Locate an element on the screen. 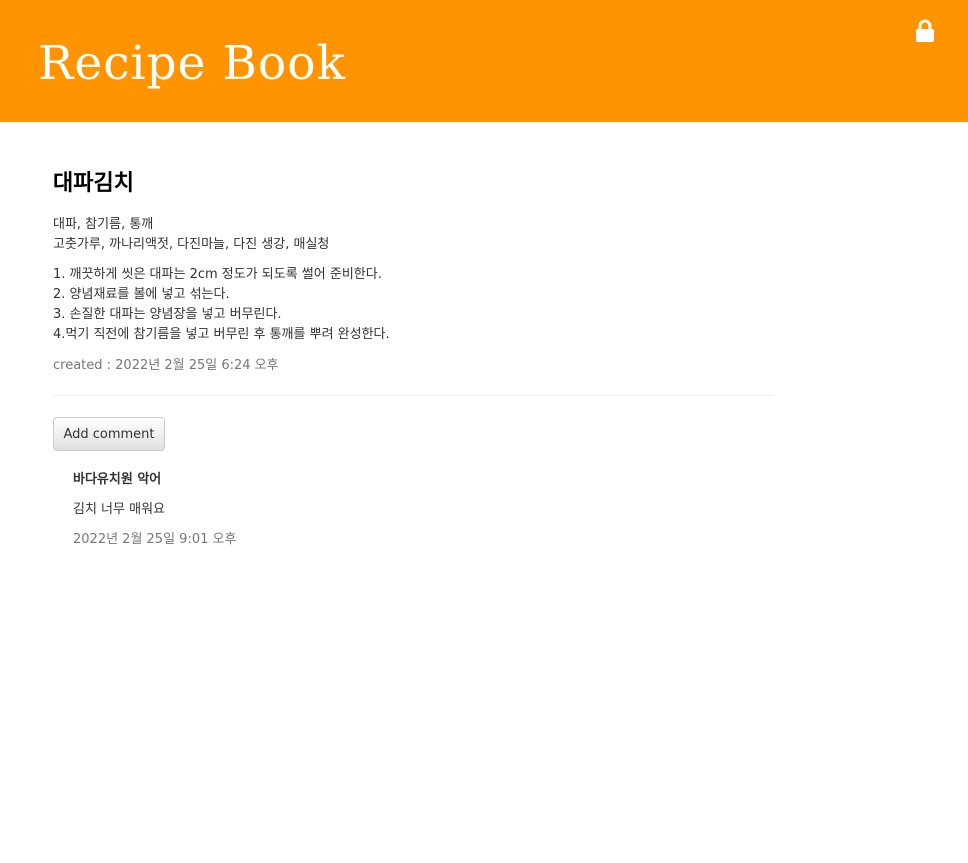  comment-text: 김치 너무 매워요 is located at coordinates (119, 509).